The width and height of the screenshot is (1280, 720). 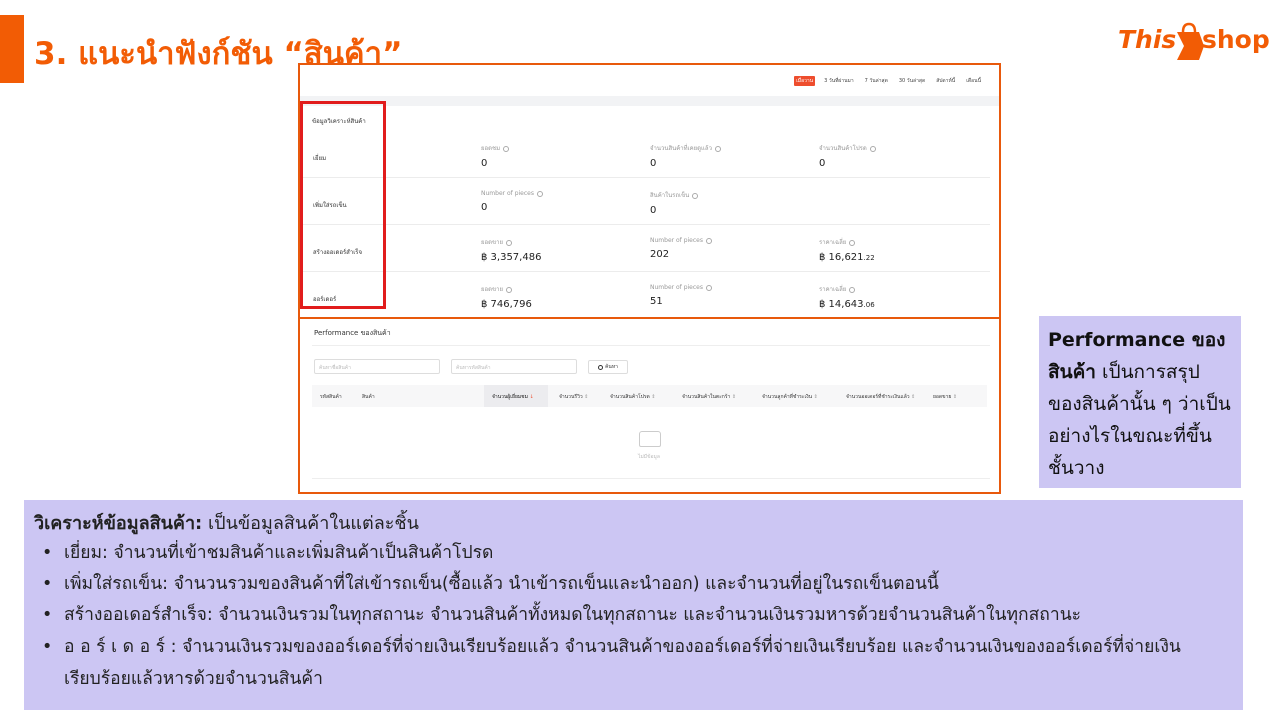 I want to click on column-header-label: จำนวนผู้เยี่ยมชม, so click(x=510, y=397).